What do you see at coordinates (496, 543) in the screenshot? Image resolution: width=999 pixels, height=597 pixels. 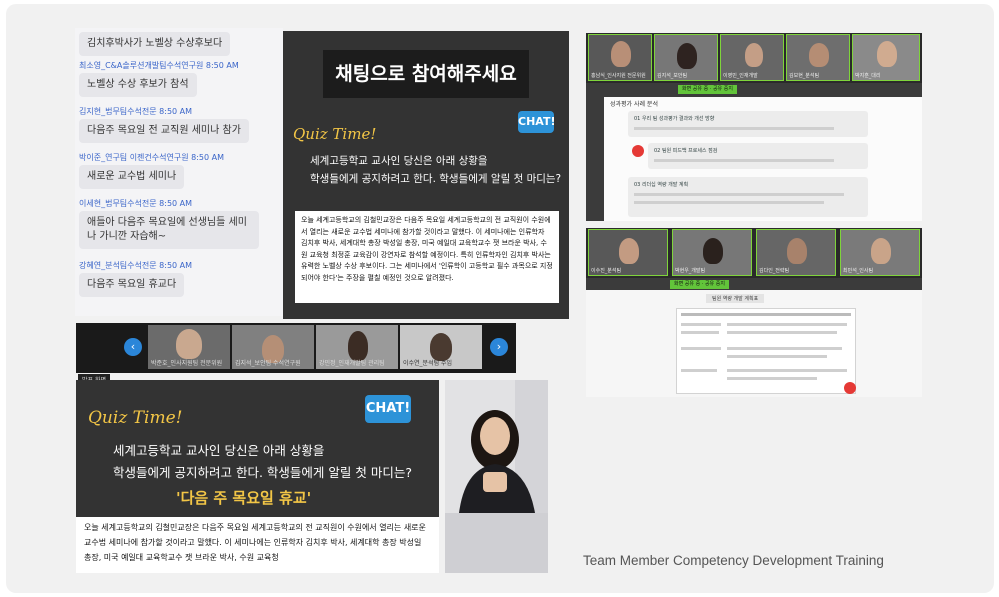 I see `presenter-panel` at bounding box center [496, 543].